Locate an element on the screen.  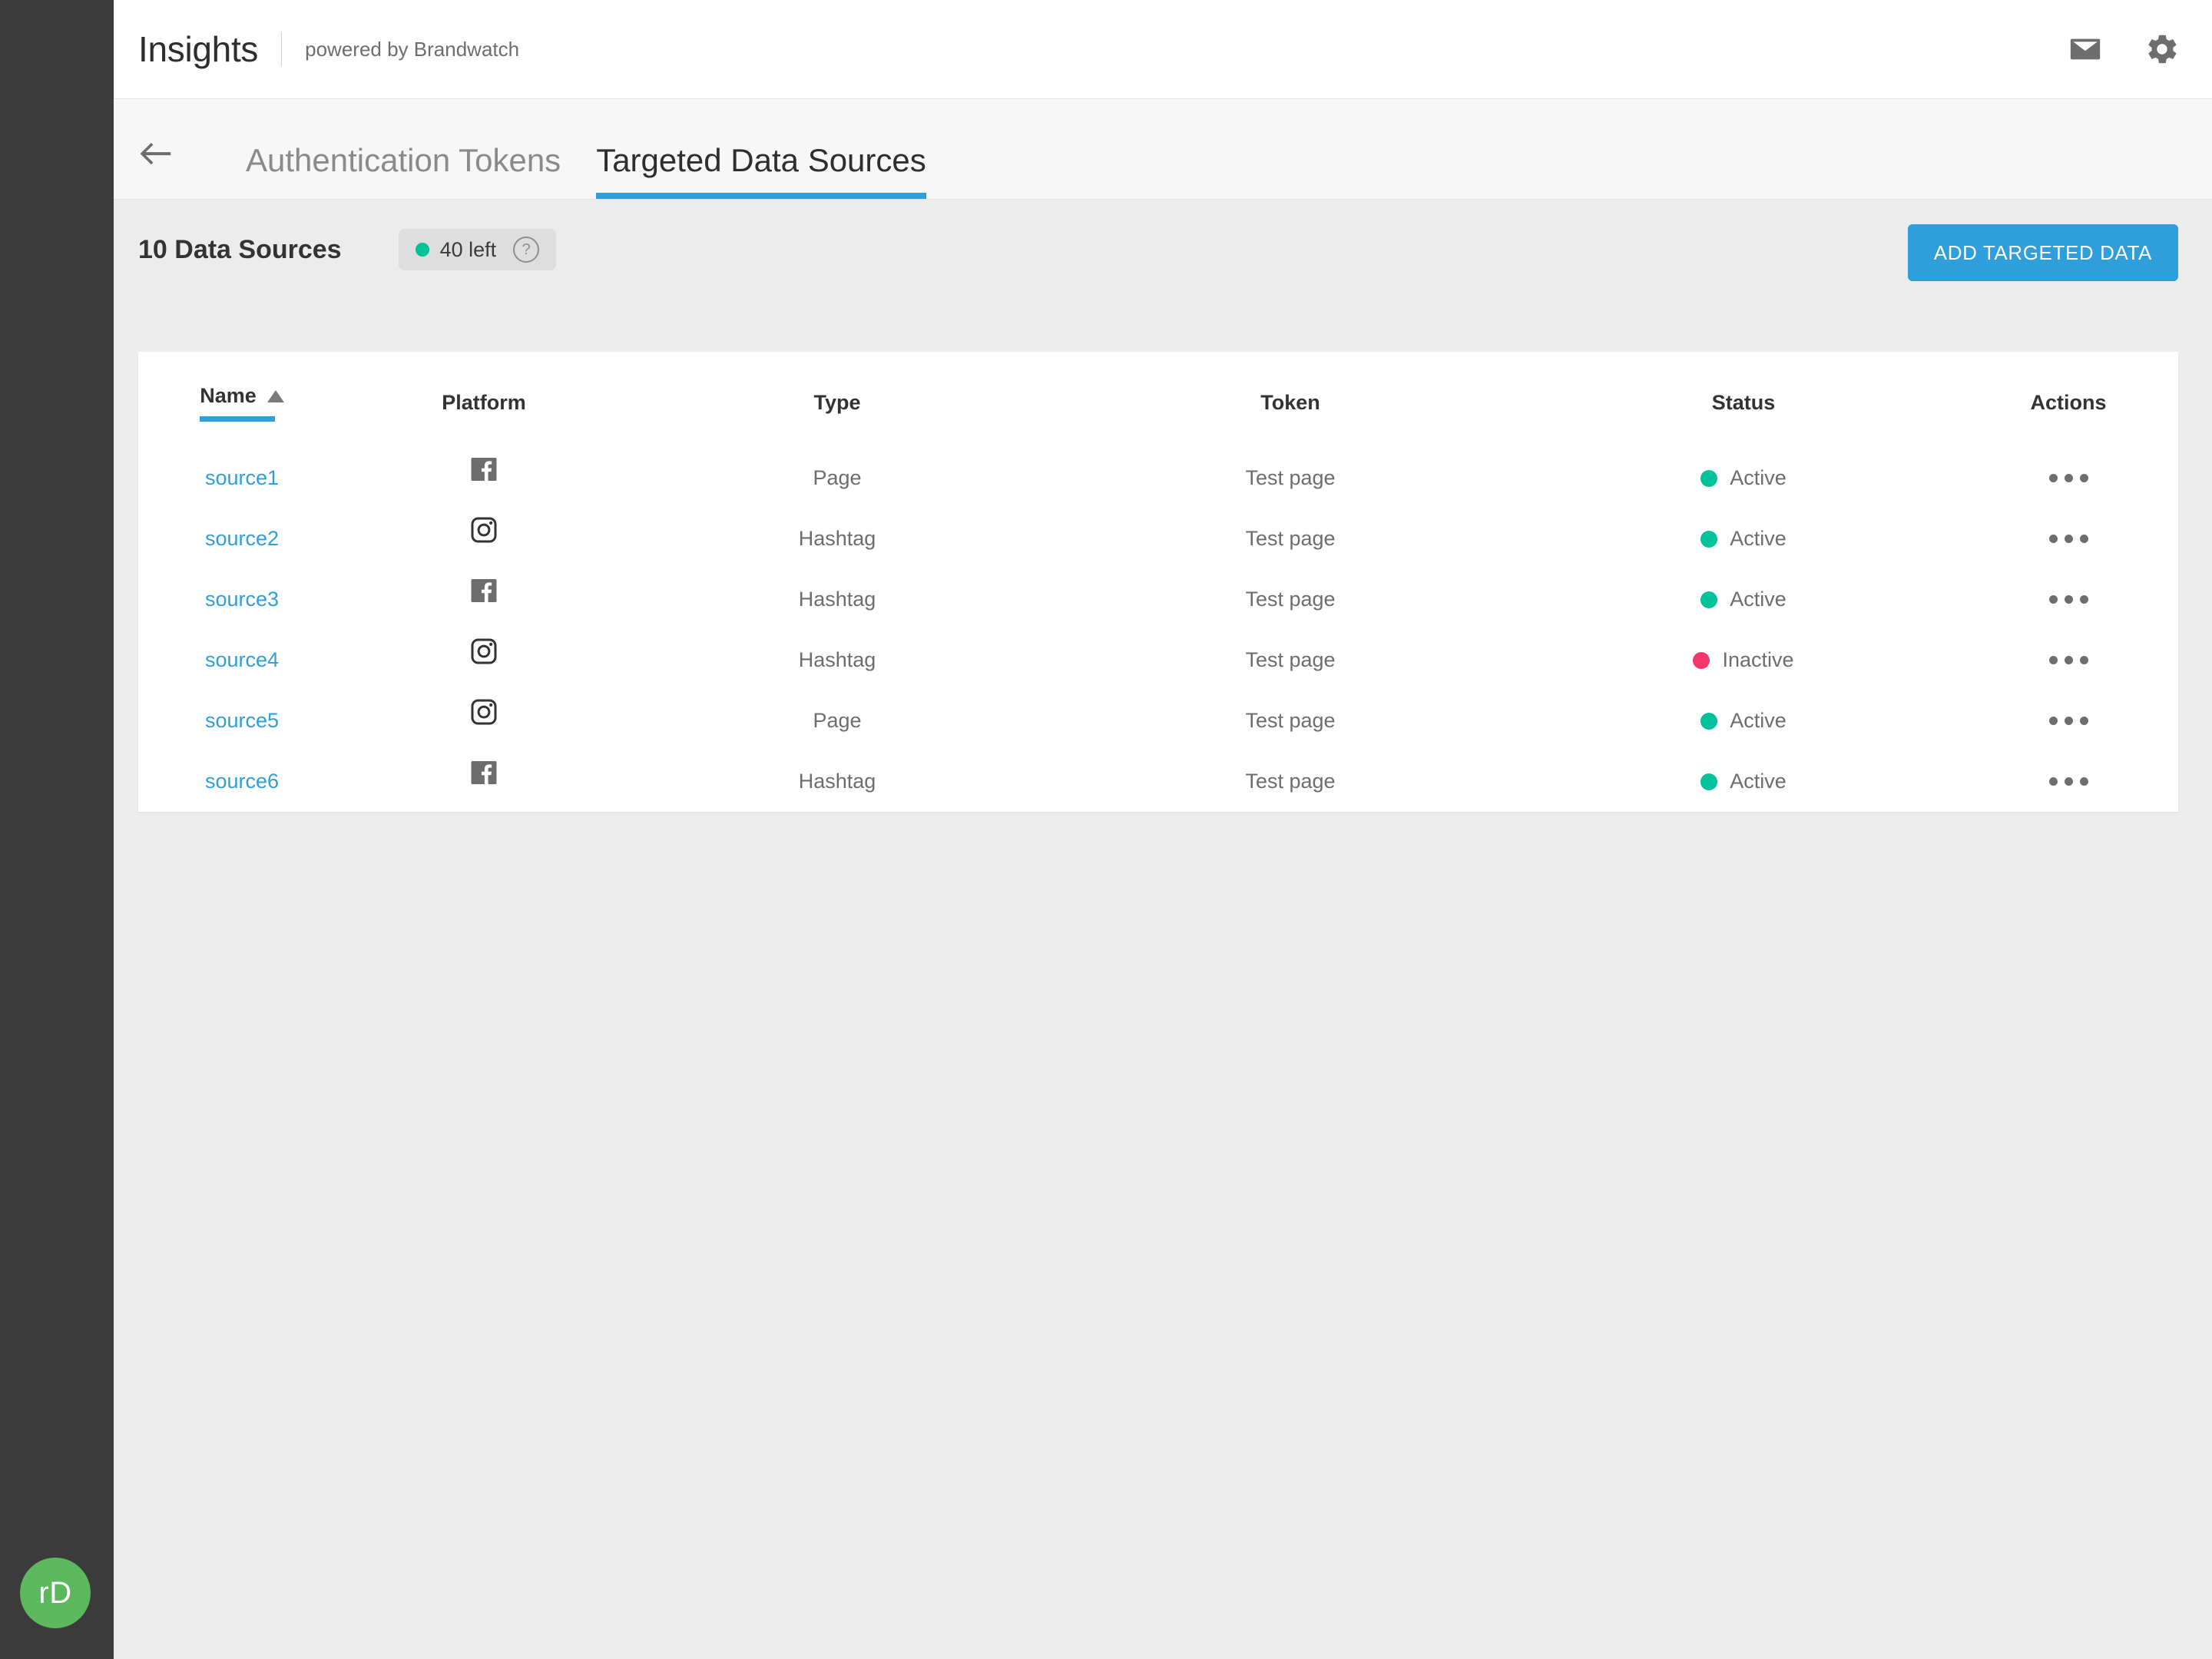
cell-name: source1 is located at coordinates (242, 478).